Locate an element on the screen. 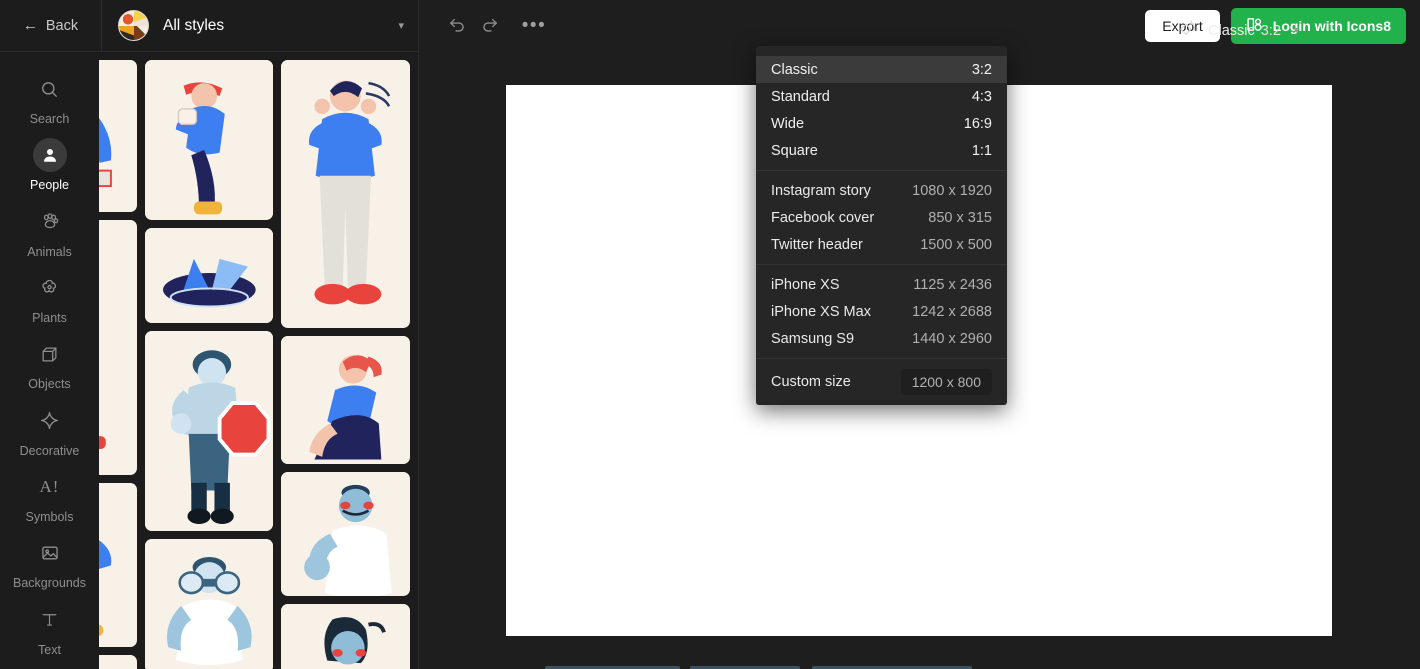  aspect-ratio-name: Classic is located at coordinates (1231, 30).